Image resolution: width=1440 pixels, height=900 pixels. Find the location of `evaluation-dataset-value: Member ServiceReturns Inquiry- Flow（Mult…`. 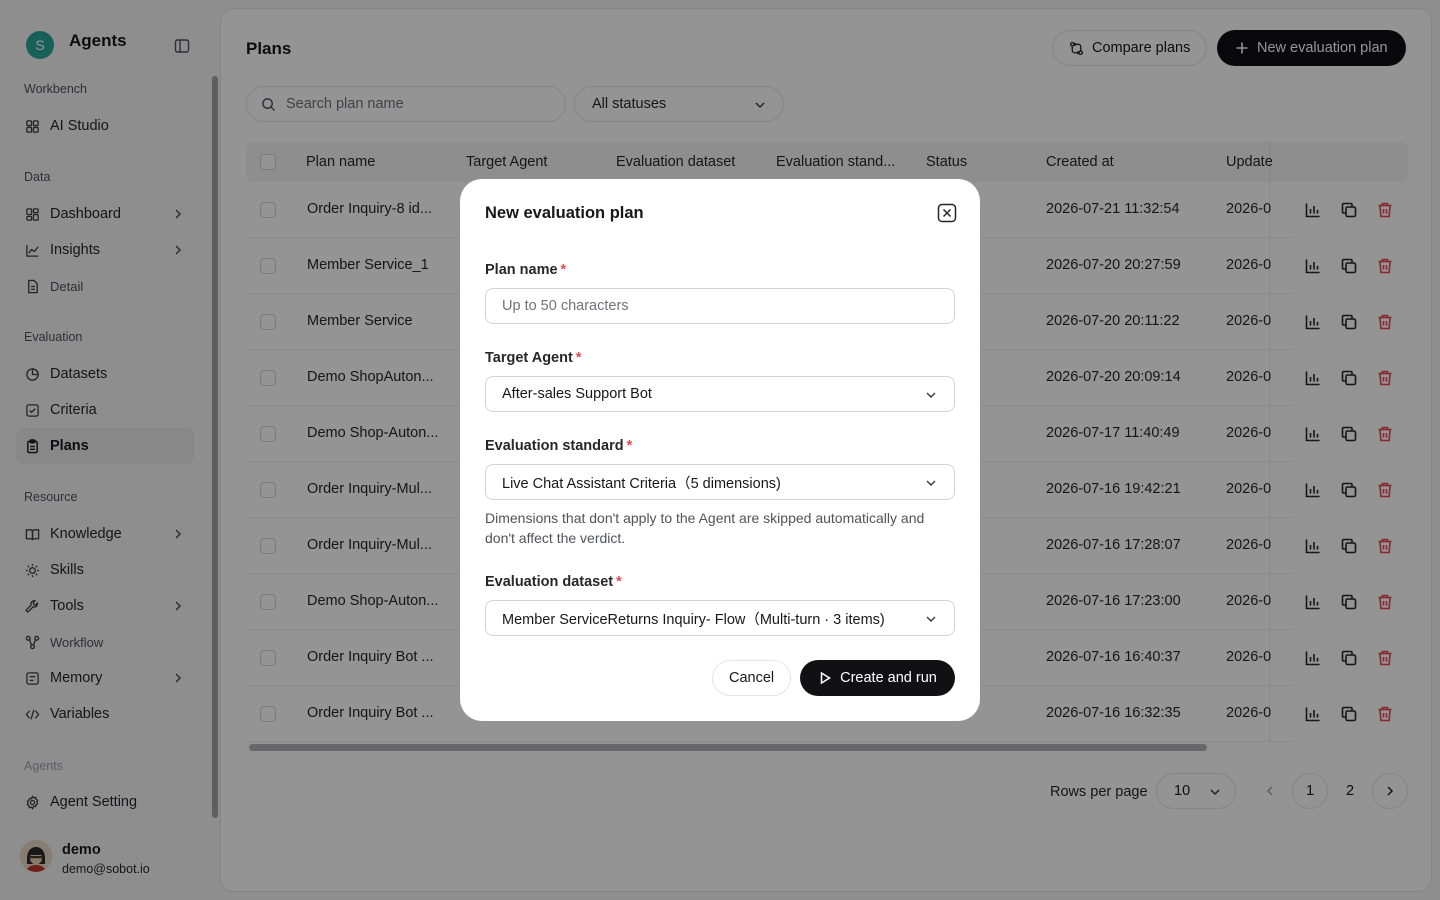

evaluation-dataset-value: Member ServiceReturns Inquiry- Flow（Mult… is located at coordinates (693, 619).